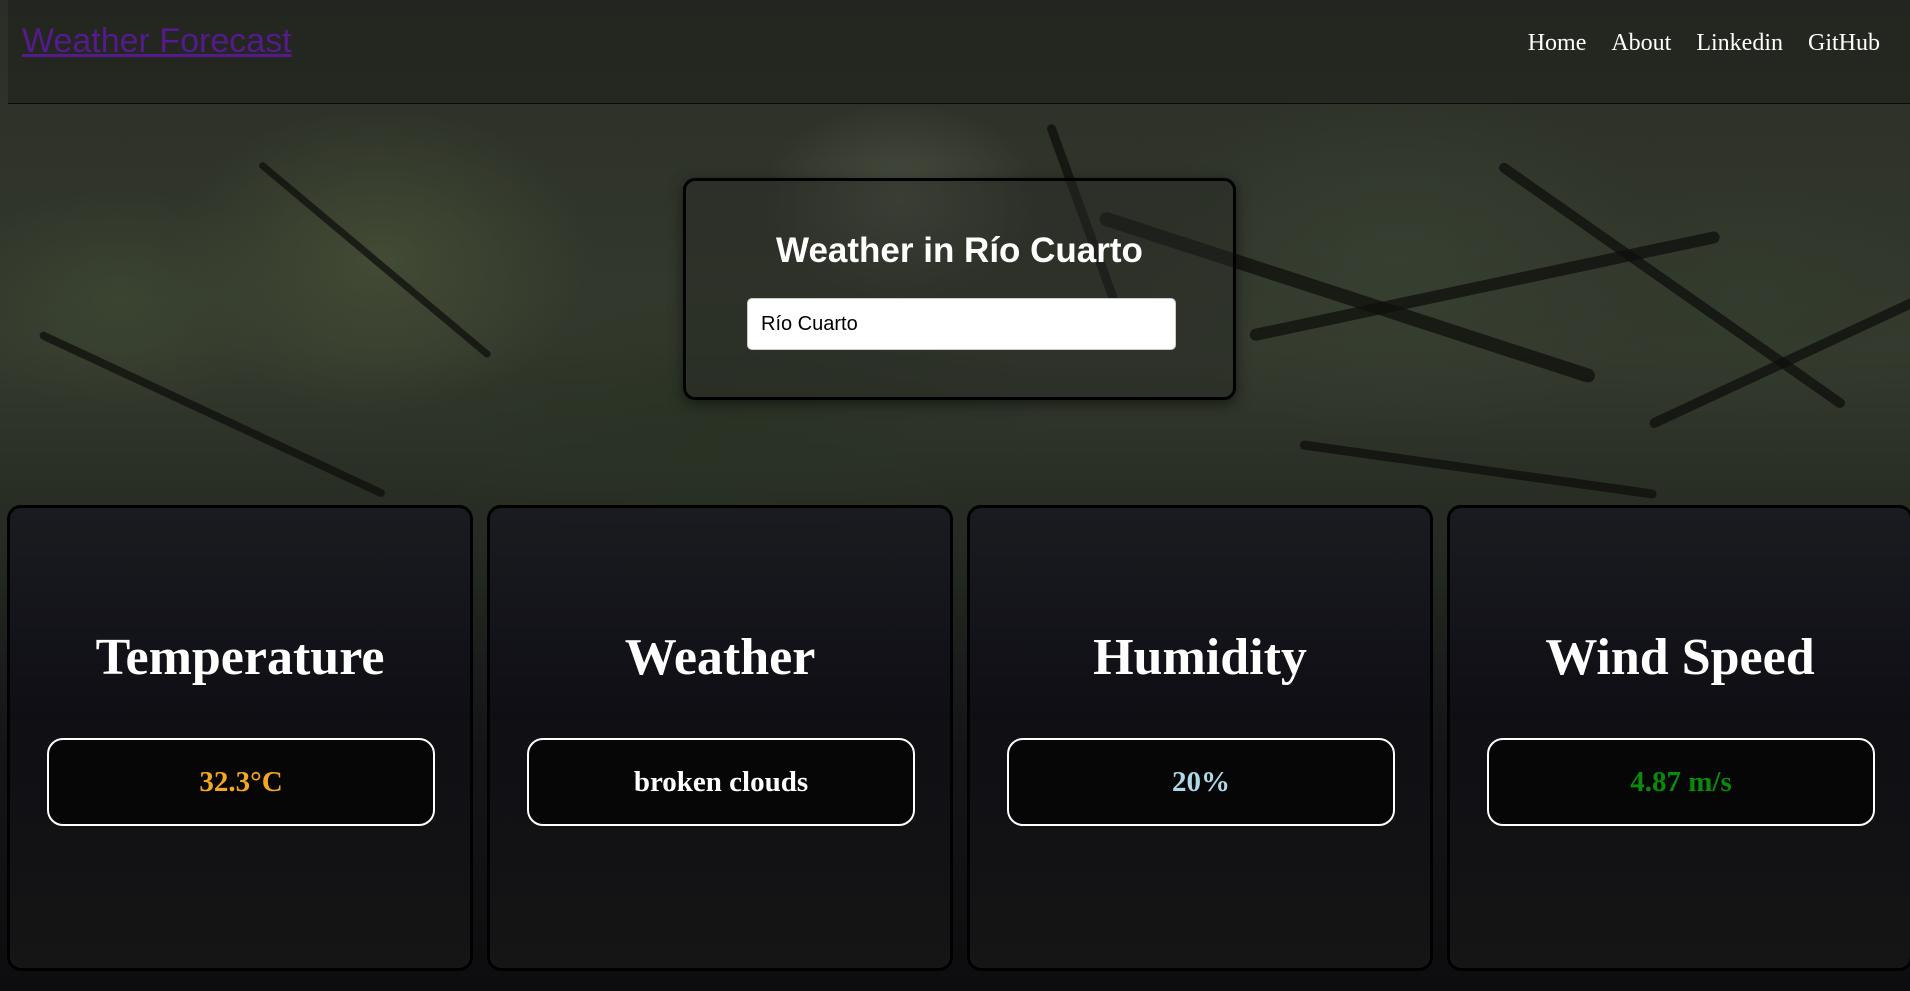 The width and height of the screenshot is (1910, 991). I want to click on card-value-box: 32.3°C, so click(241, 782).